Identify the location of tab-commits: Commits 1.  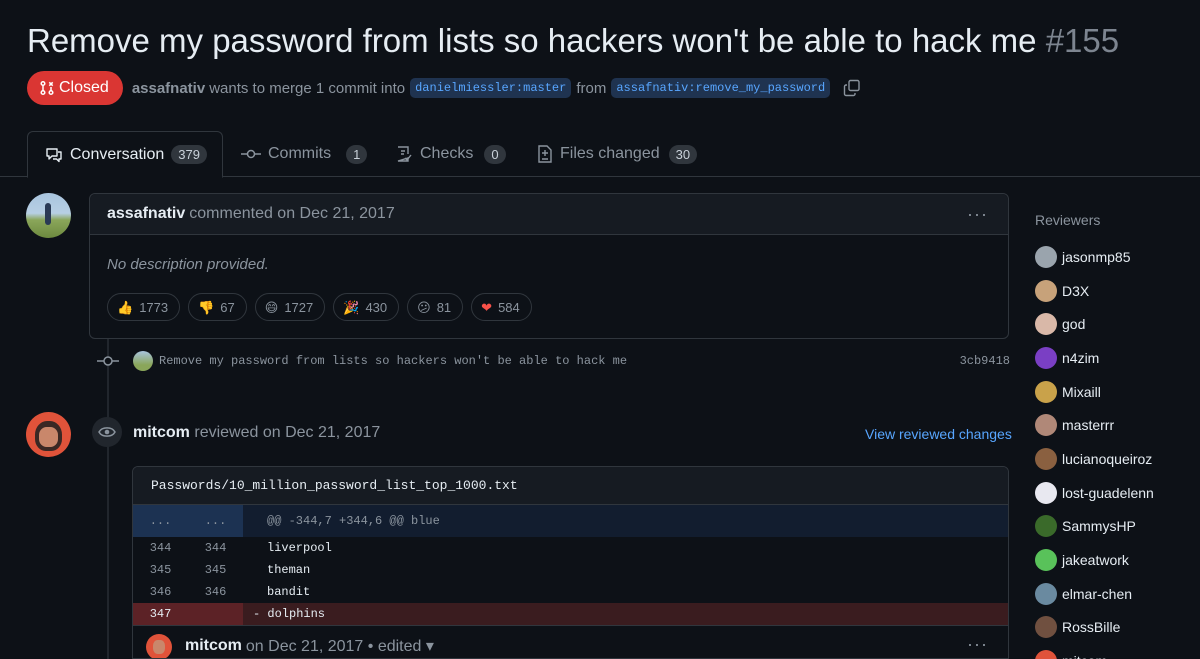
(304, 154).